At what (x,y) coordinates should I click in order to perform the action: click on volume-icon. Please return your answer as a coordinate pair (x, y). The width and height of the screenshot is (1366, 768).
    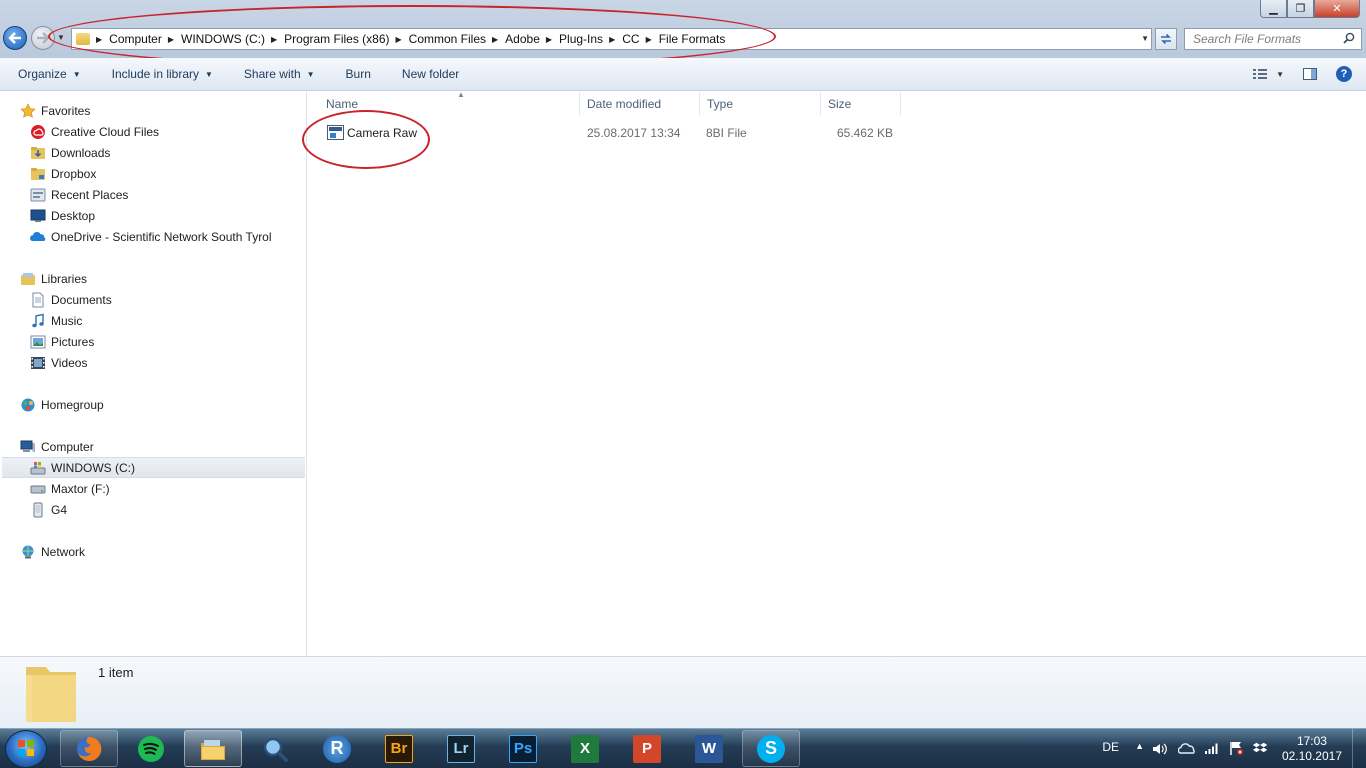
    Looking at the image, I should click on (1160, 749).